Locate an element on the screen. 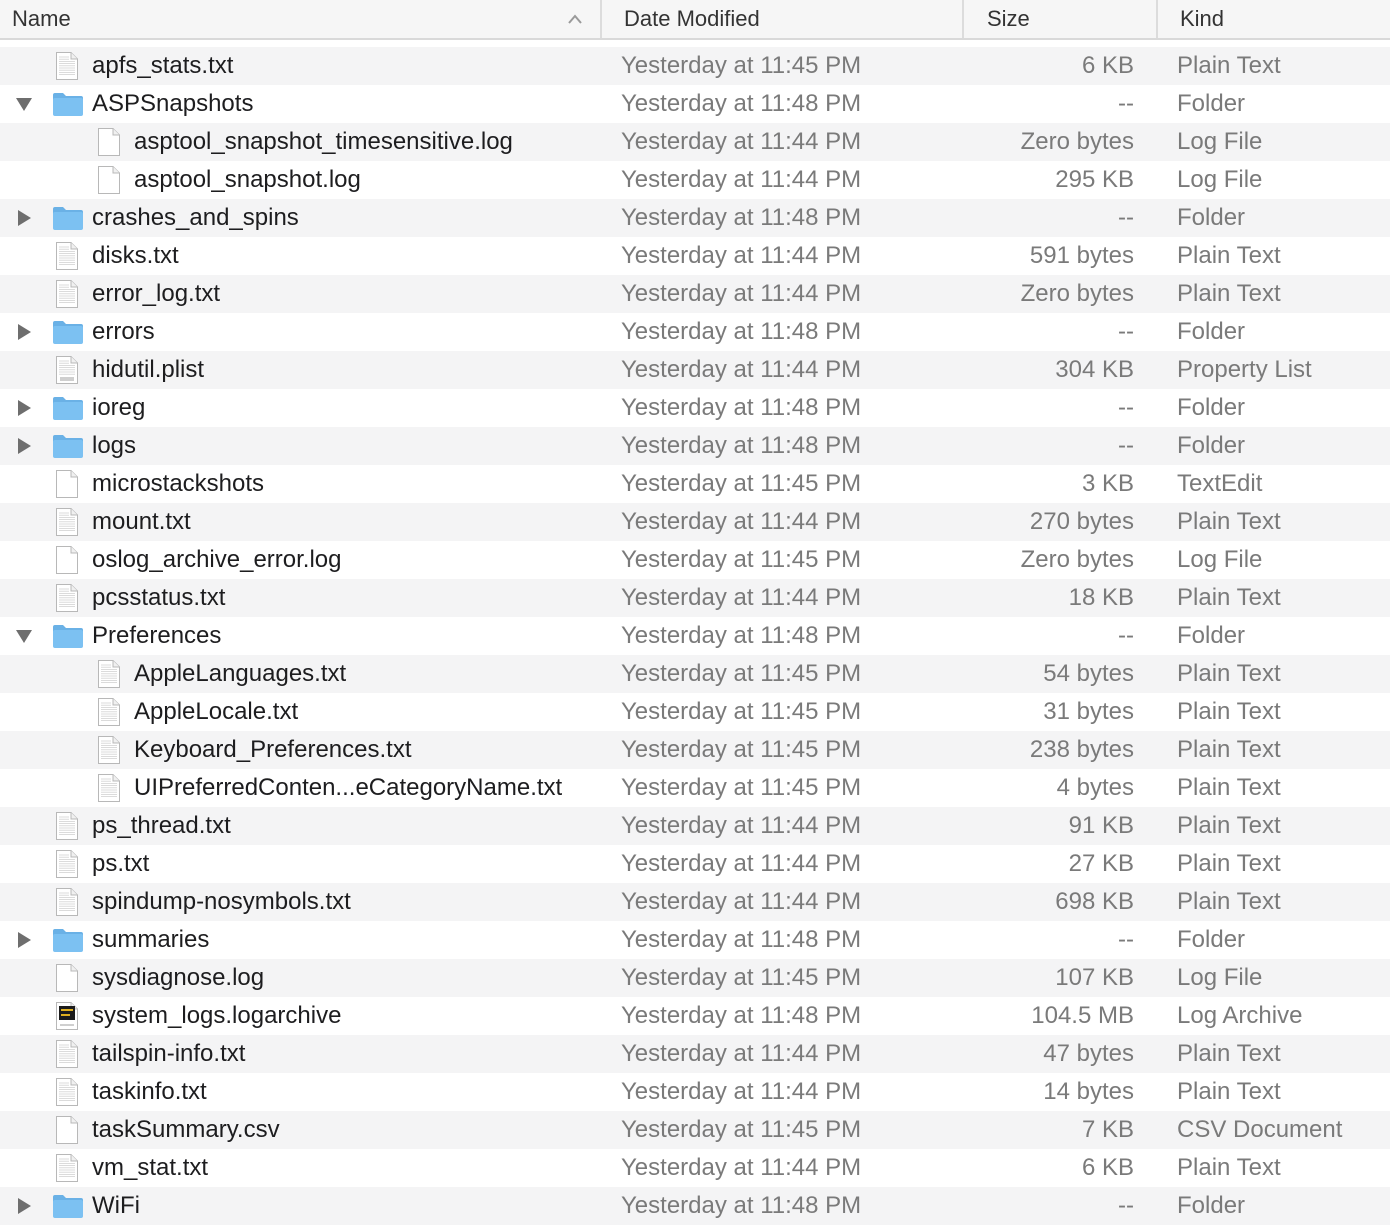 The width and height of the screenshot is (1390, 1230). file-name: hidutil.plist is located at coordinates (148, 370).